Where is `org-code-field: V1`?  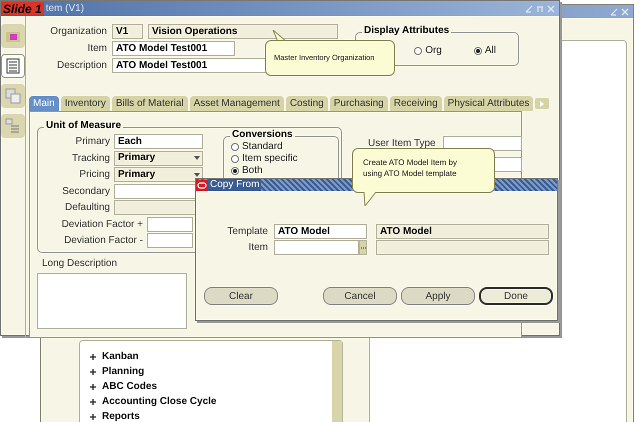 org-code-field: V1 is located at coordinates (127, 31).